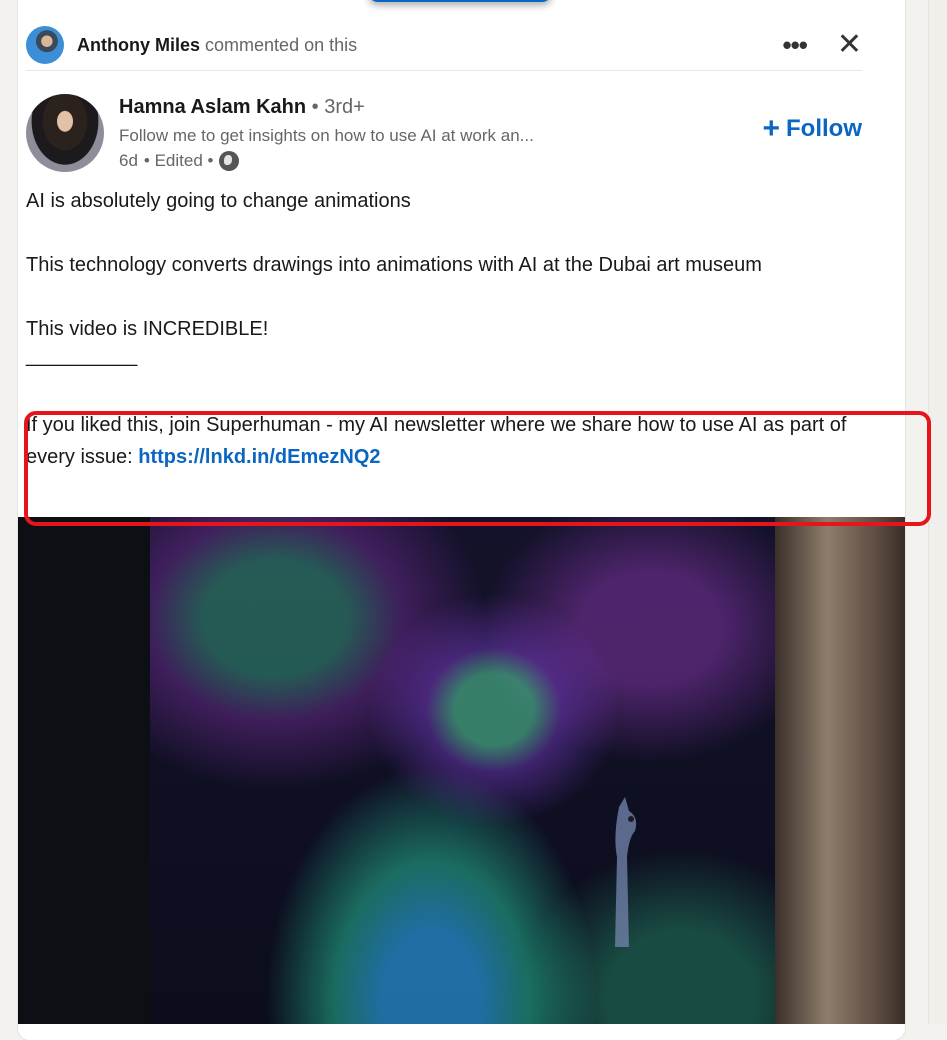 The image size is (947, 1040). I want to click on video-side-blur, so click(840, 770).